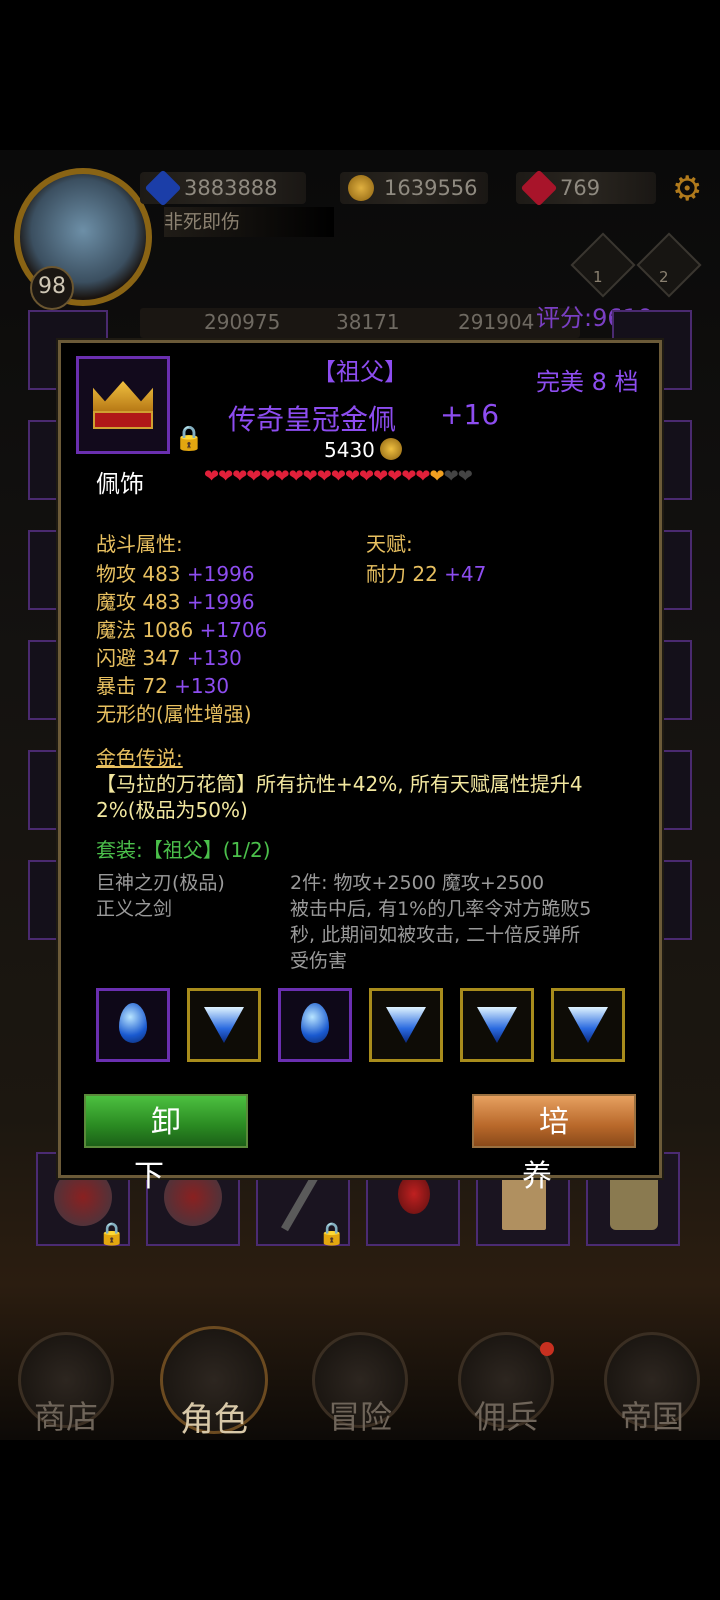  What do you see at coordinates (123, 420) in the screenshot?
I see `crown-band` at bounding box center [123, 420].